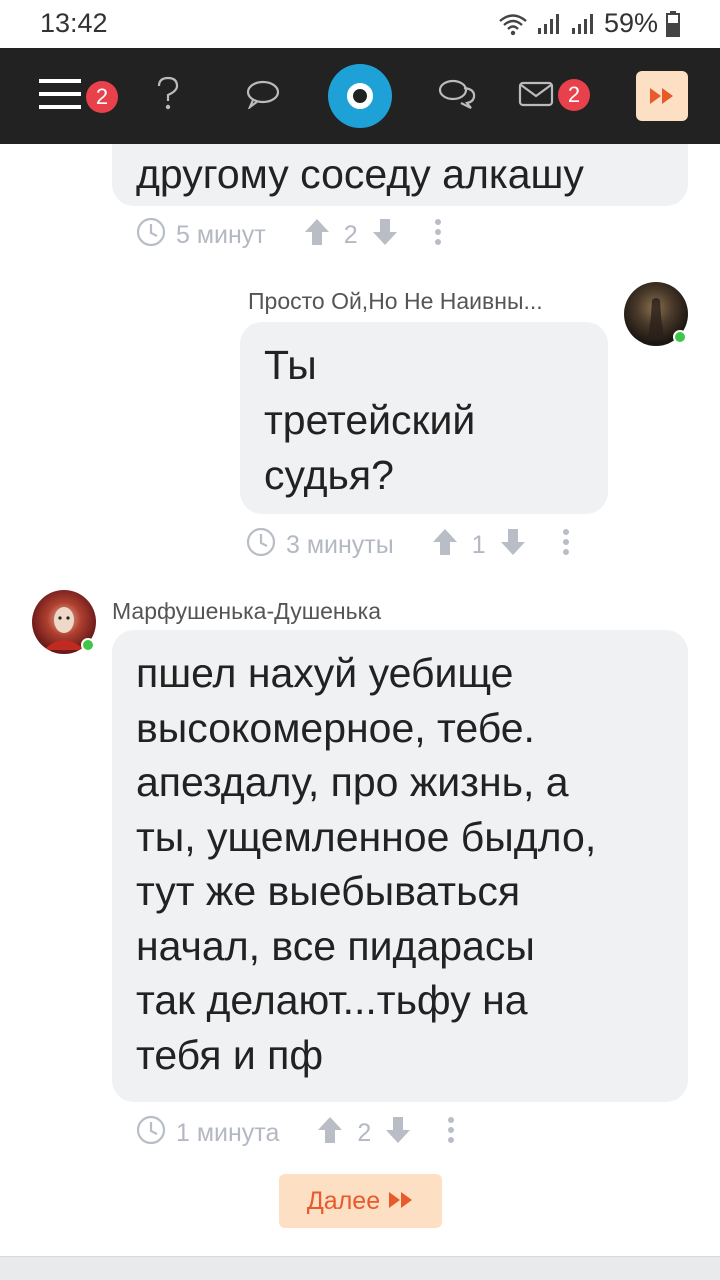  Describe the element at coordinates (74, 23) in the screenshot. I see `status-time: 13:42` at that location.